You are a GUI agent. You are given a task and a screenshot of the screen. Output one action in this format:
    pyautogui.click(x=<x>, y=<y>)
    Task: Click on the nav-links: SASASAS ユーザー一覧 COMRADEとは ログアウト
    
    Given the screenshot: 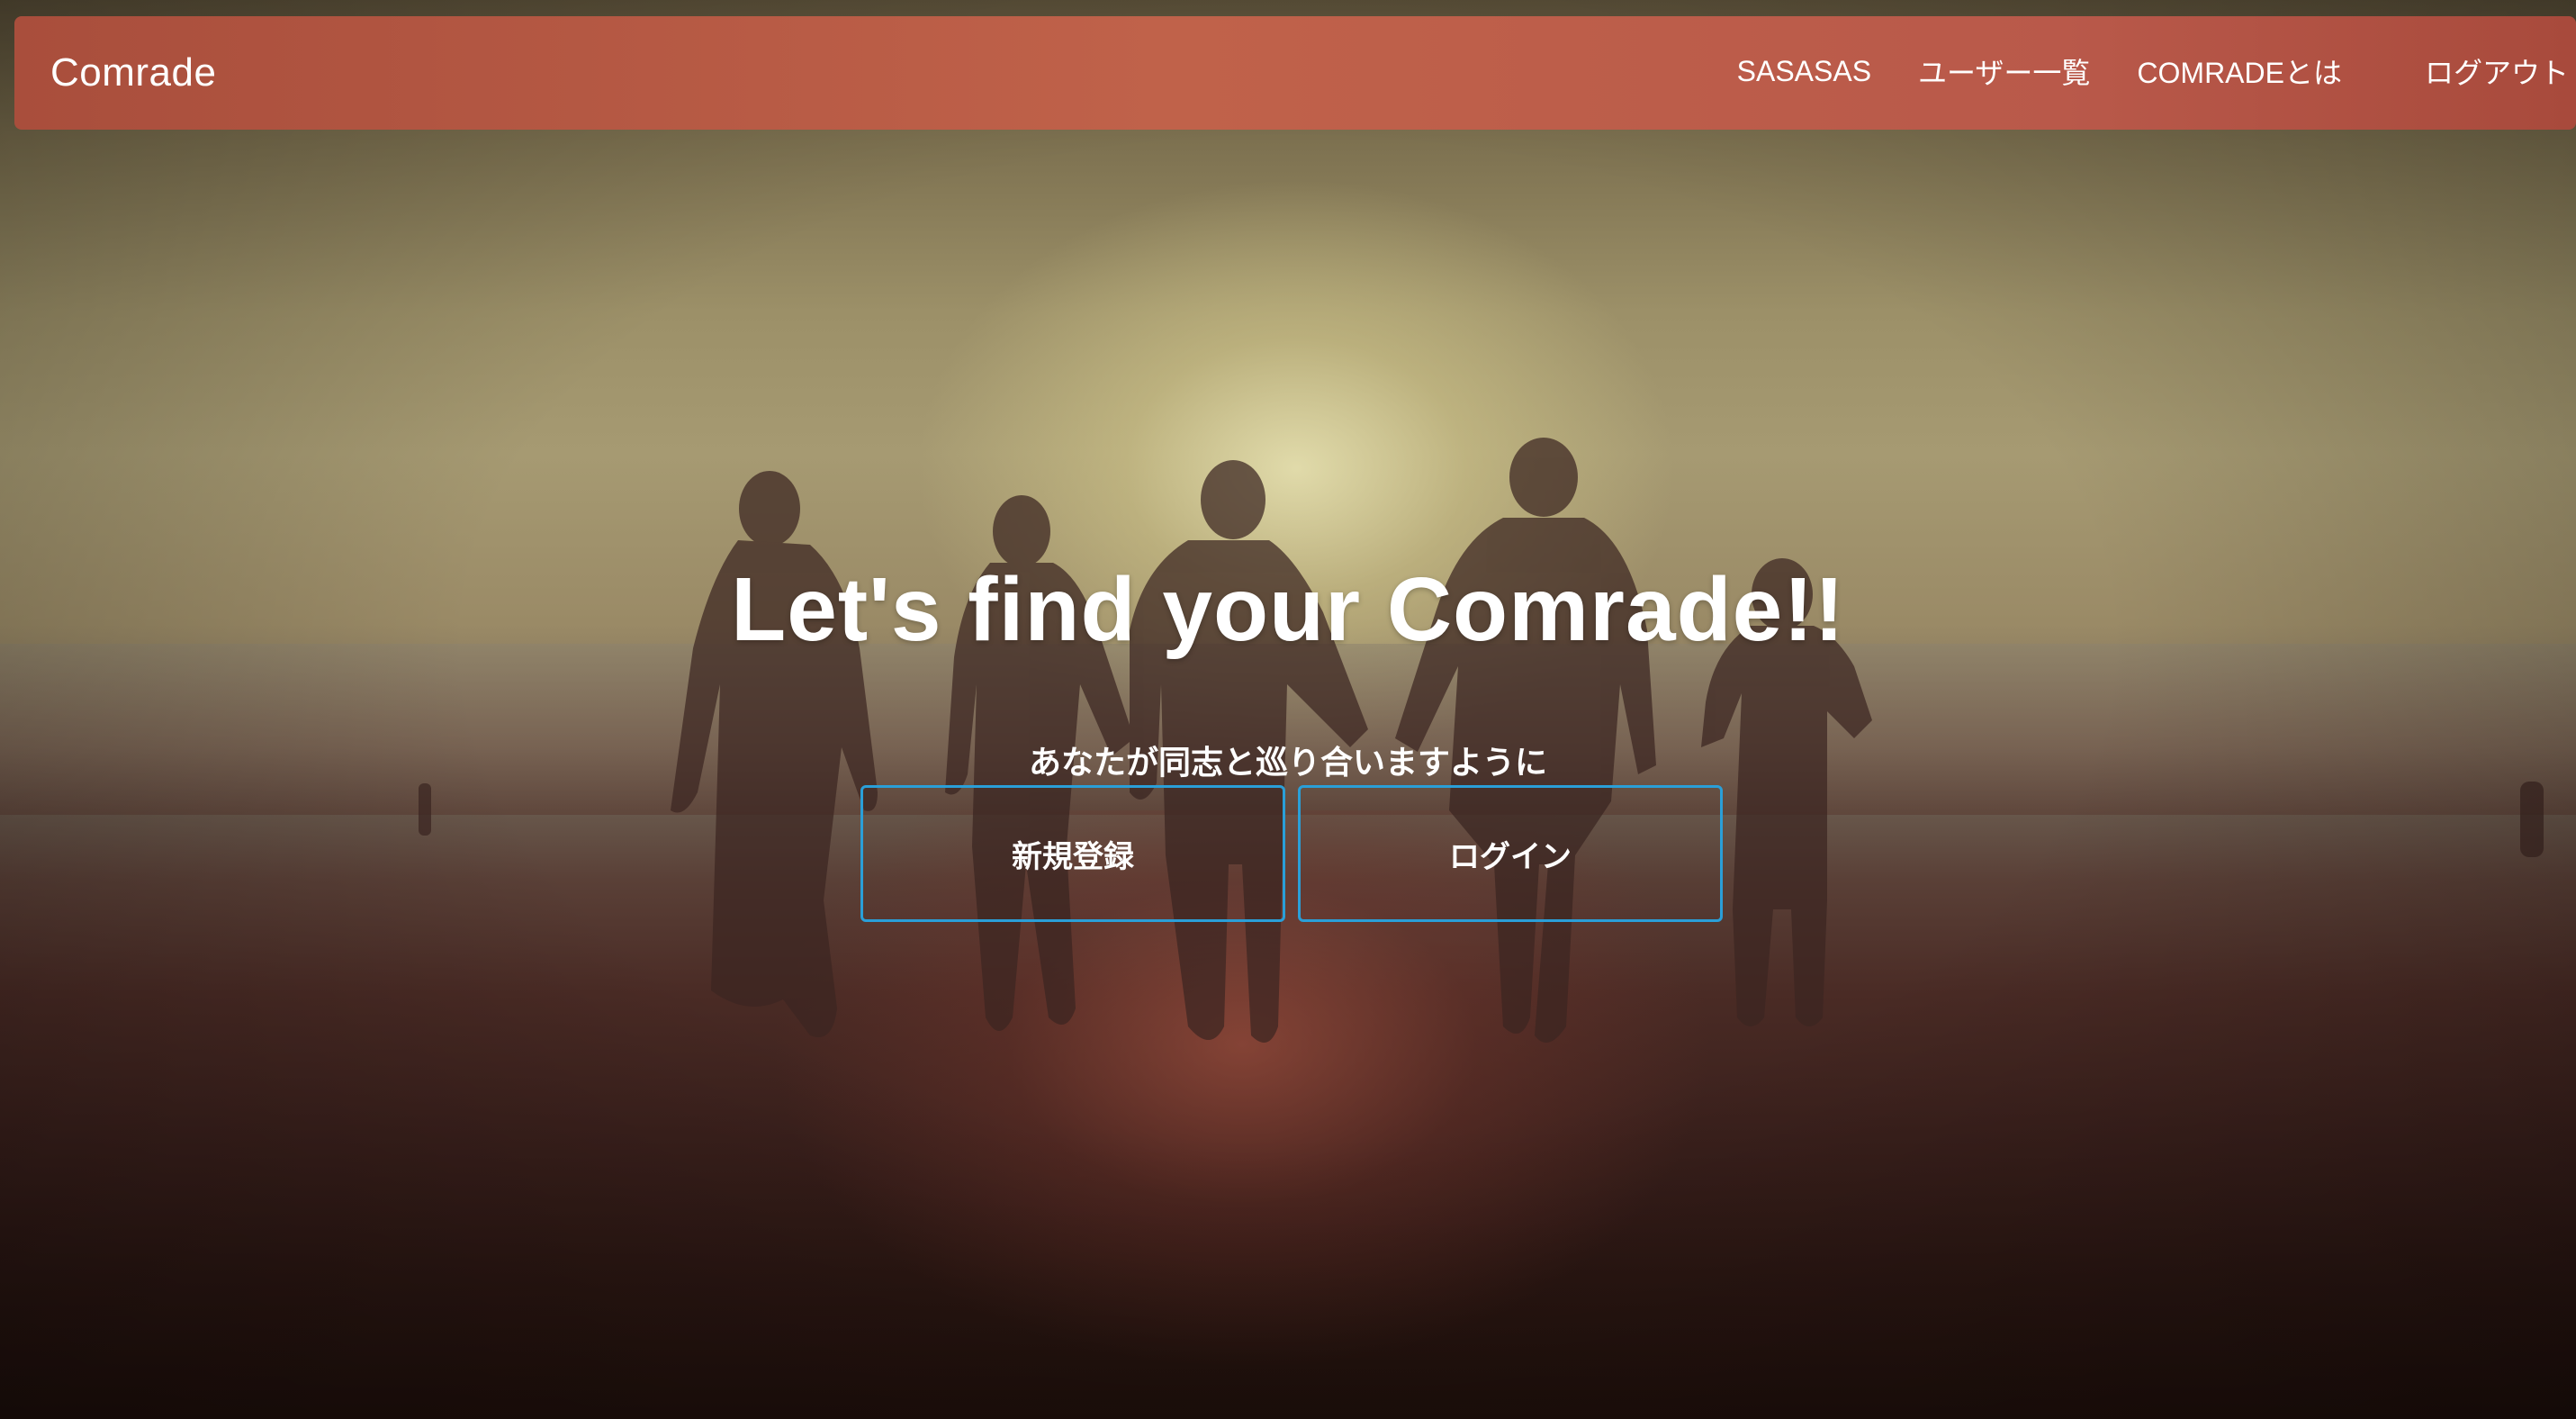 What is the action you would take?
    pyautogui.click(x=2129, y=71)
    